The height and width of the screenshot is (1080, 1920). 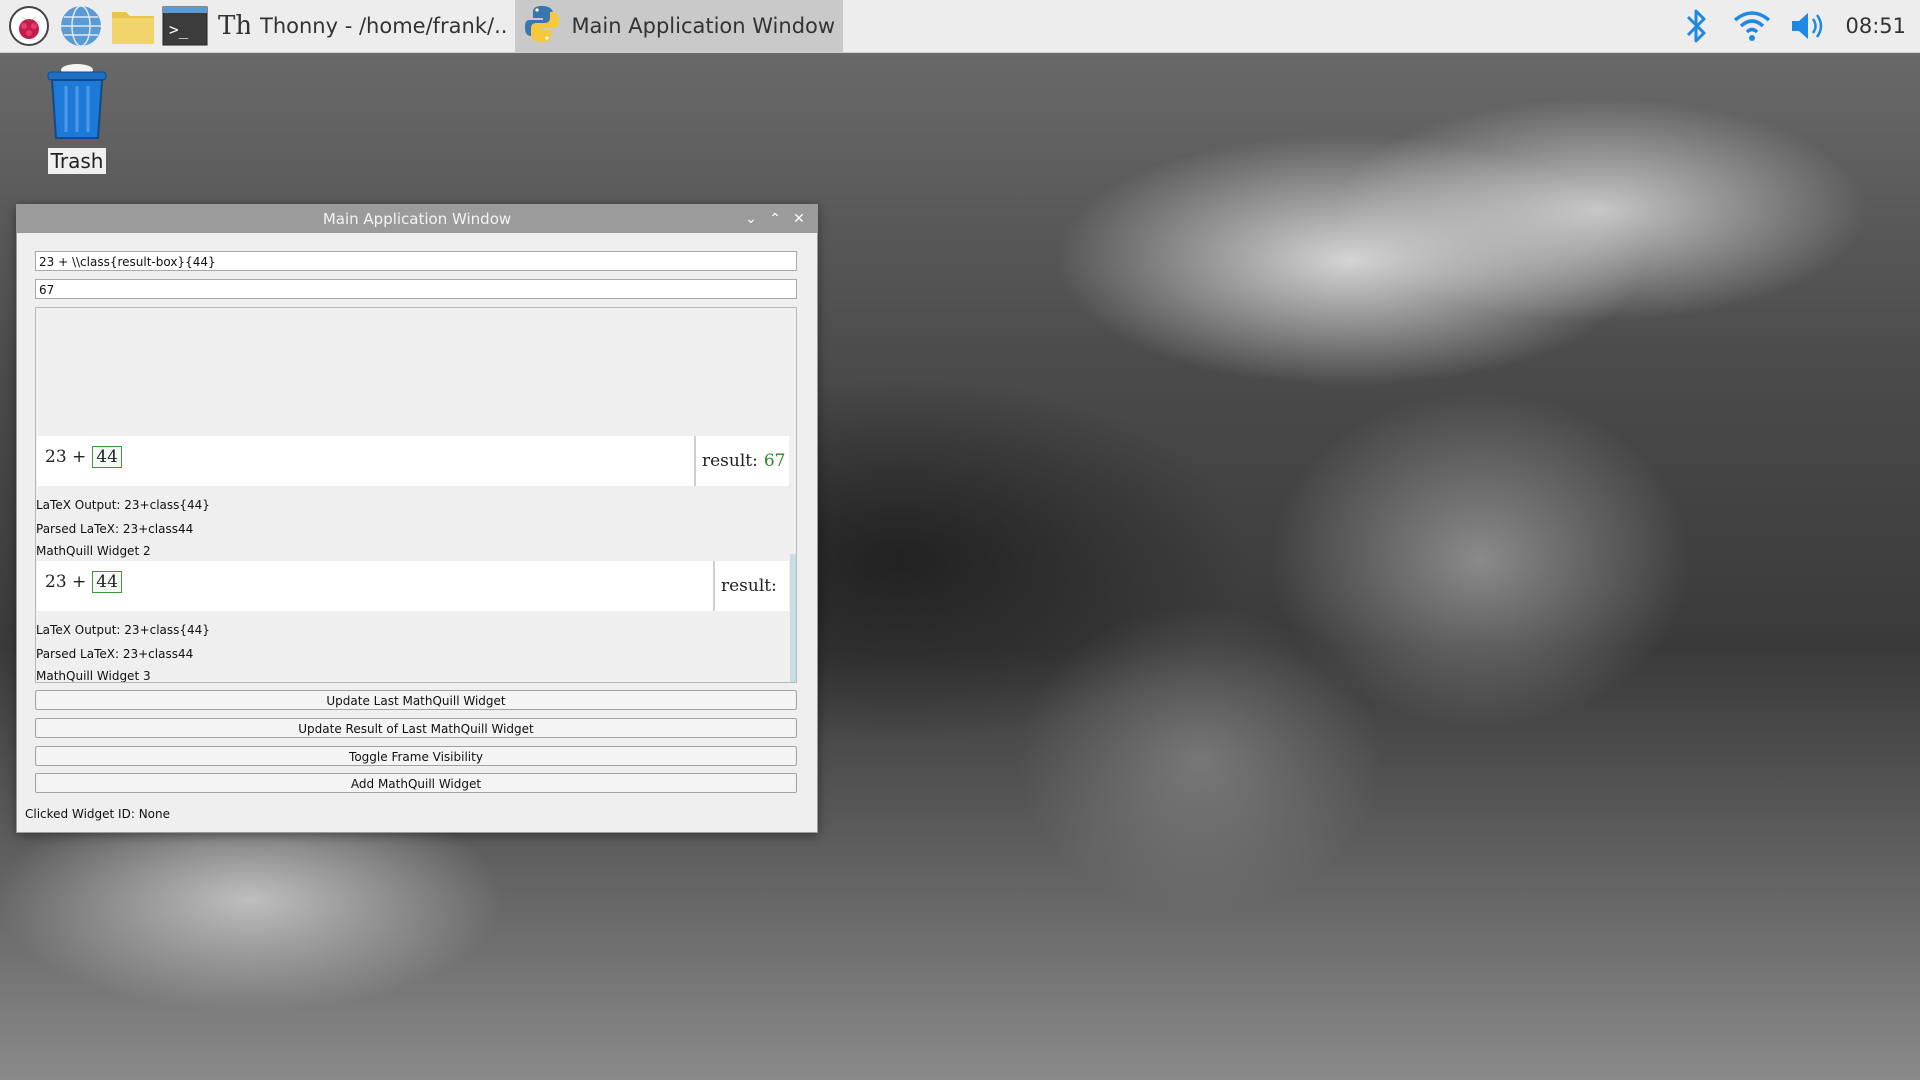 I want to click on task-label: Main Application Window, so click(x=703, y=26).